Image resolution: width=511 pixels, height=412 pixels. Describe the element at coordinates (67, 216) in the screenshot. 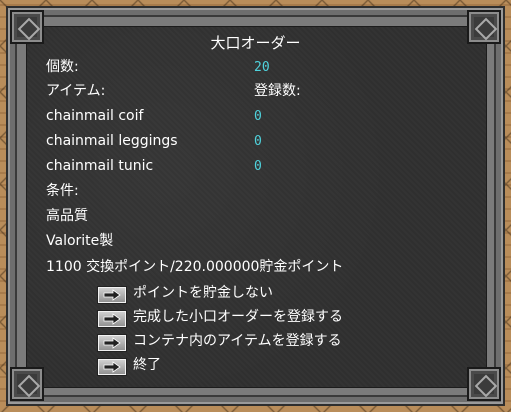

I see `quality-condition: 高品質` at that location.